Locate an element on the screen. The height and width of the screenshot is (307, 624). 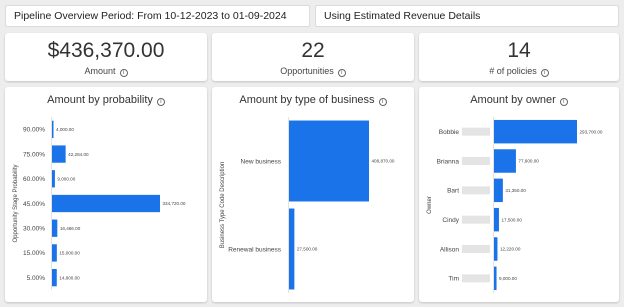
data-label: 12,220.00 is located at coordinates (510, 249).